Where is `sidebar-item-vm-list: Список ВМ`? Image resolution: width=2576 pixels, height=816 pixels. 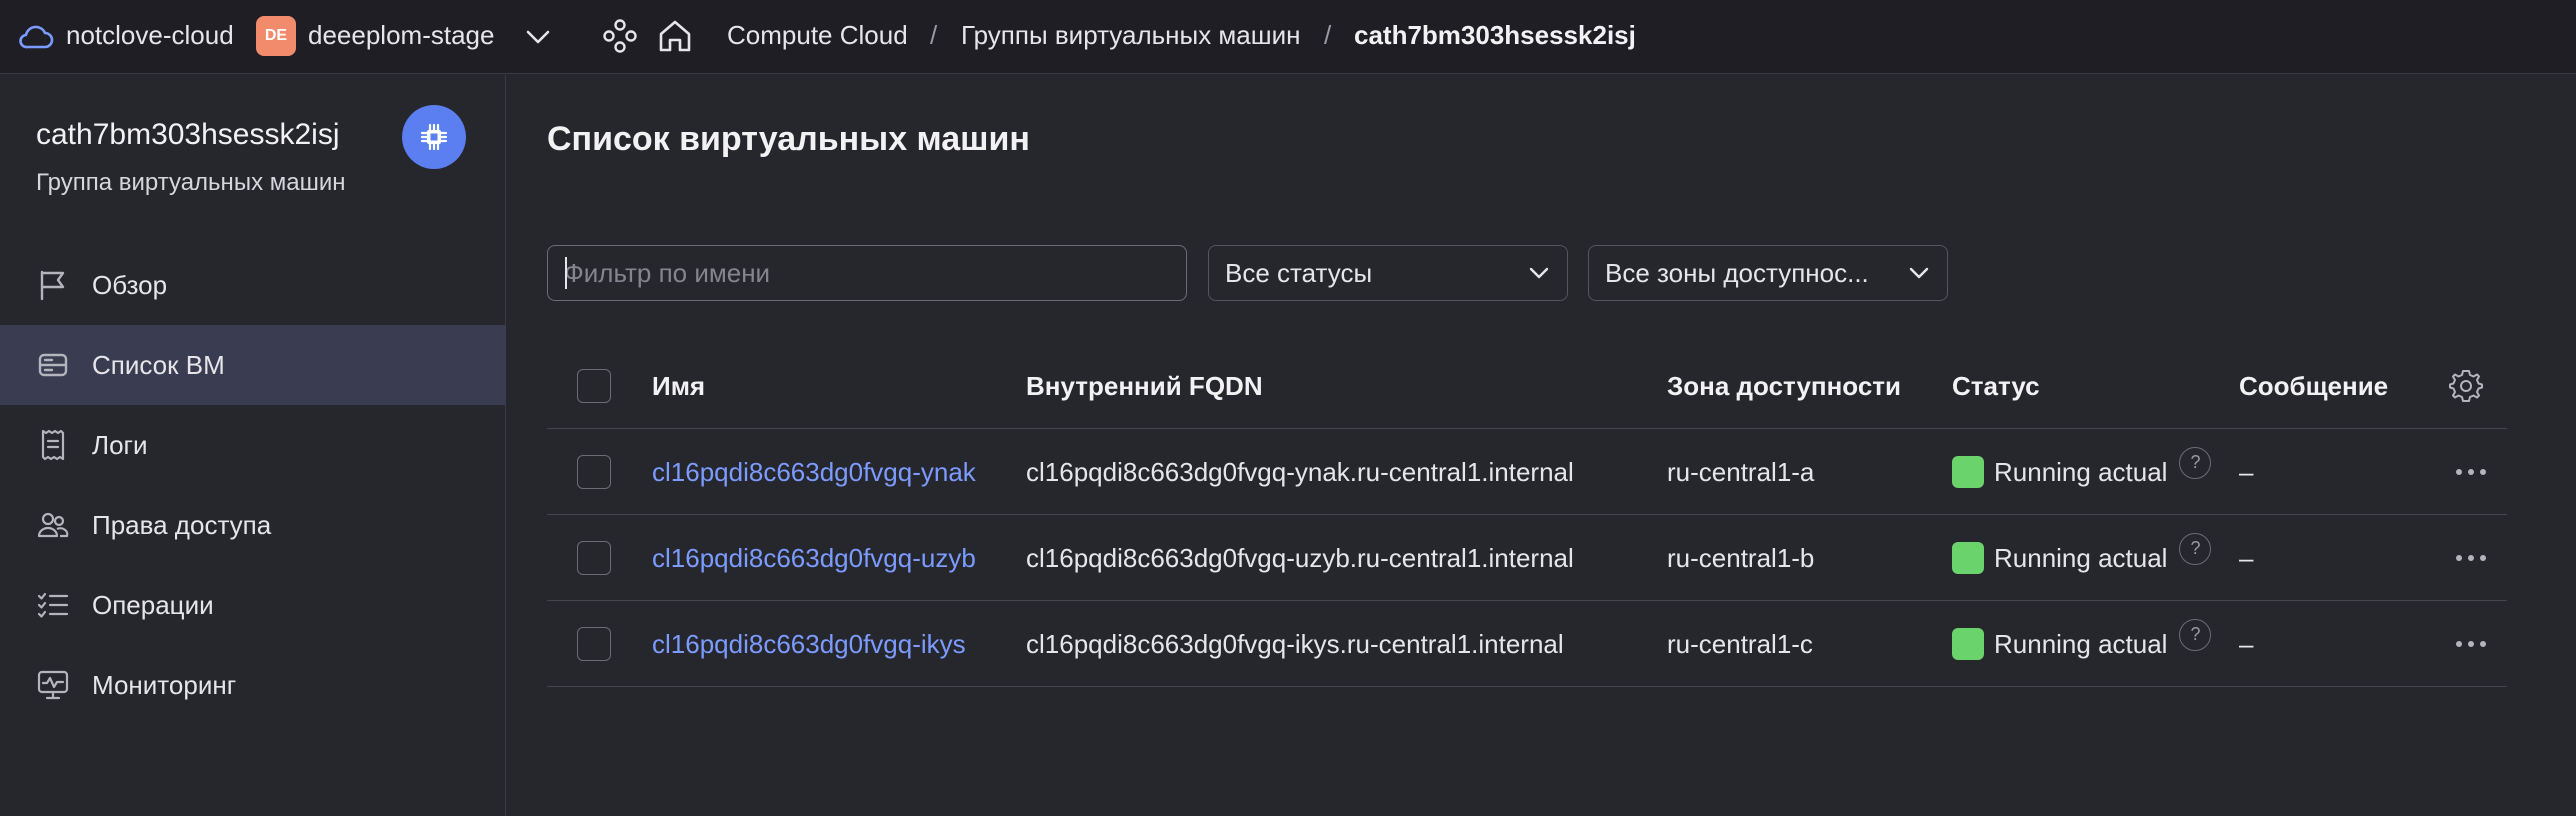 sidebar-item-vm-list: Список ВМ is located at coordinates (253, 365).